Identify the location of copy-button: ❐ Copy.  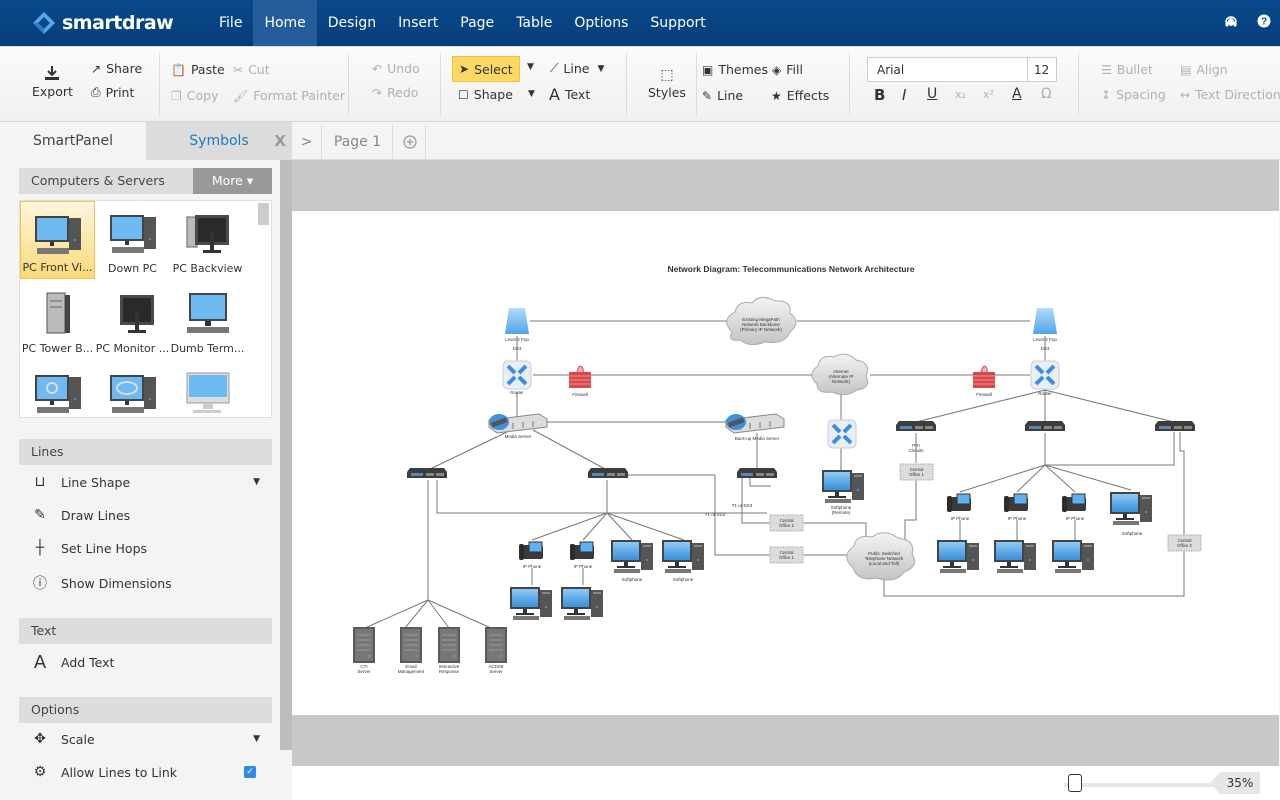
(194, 95).